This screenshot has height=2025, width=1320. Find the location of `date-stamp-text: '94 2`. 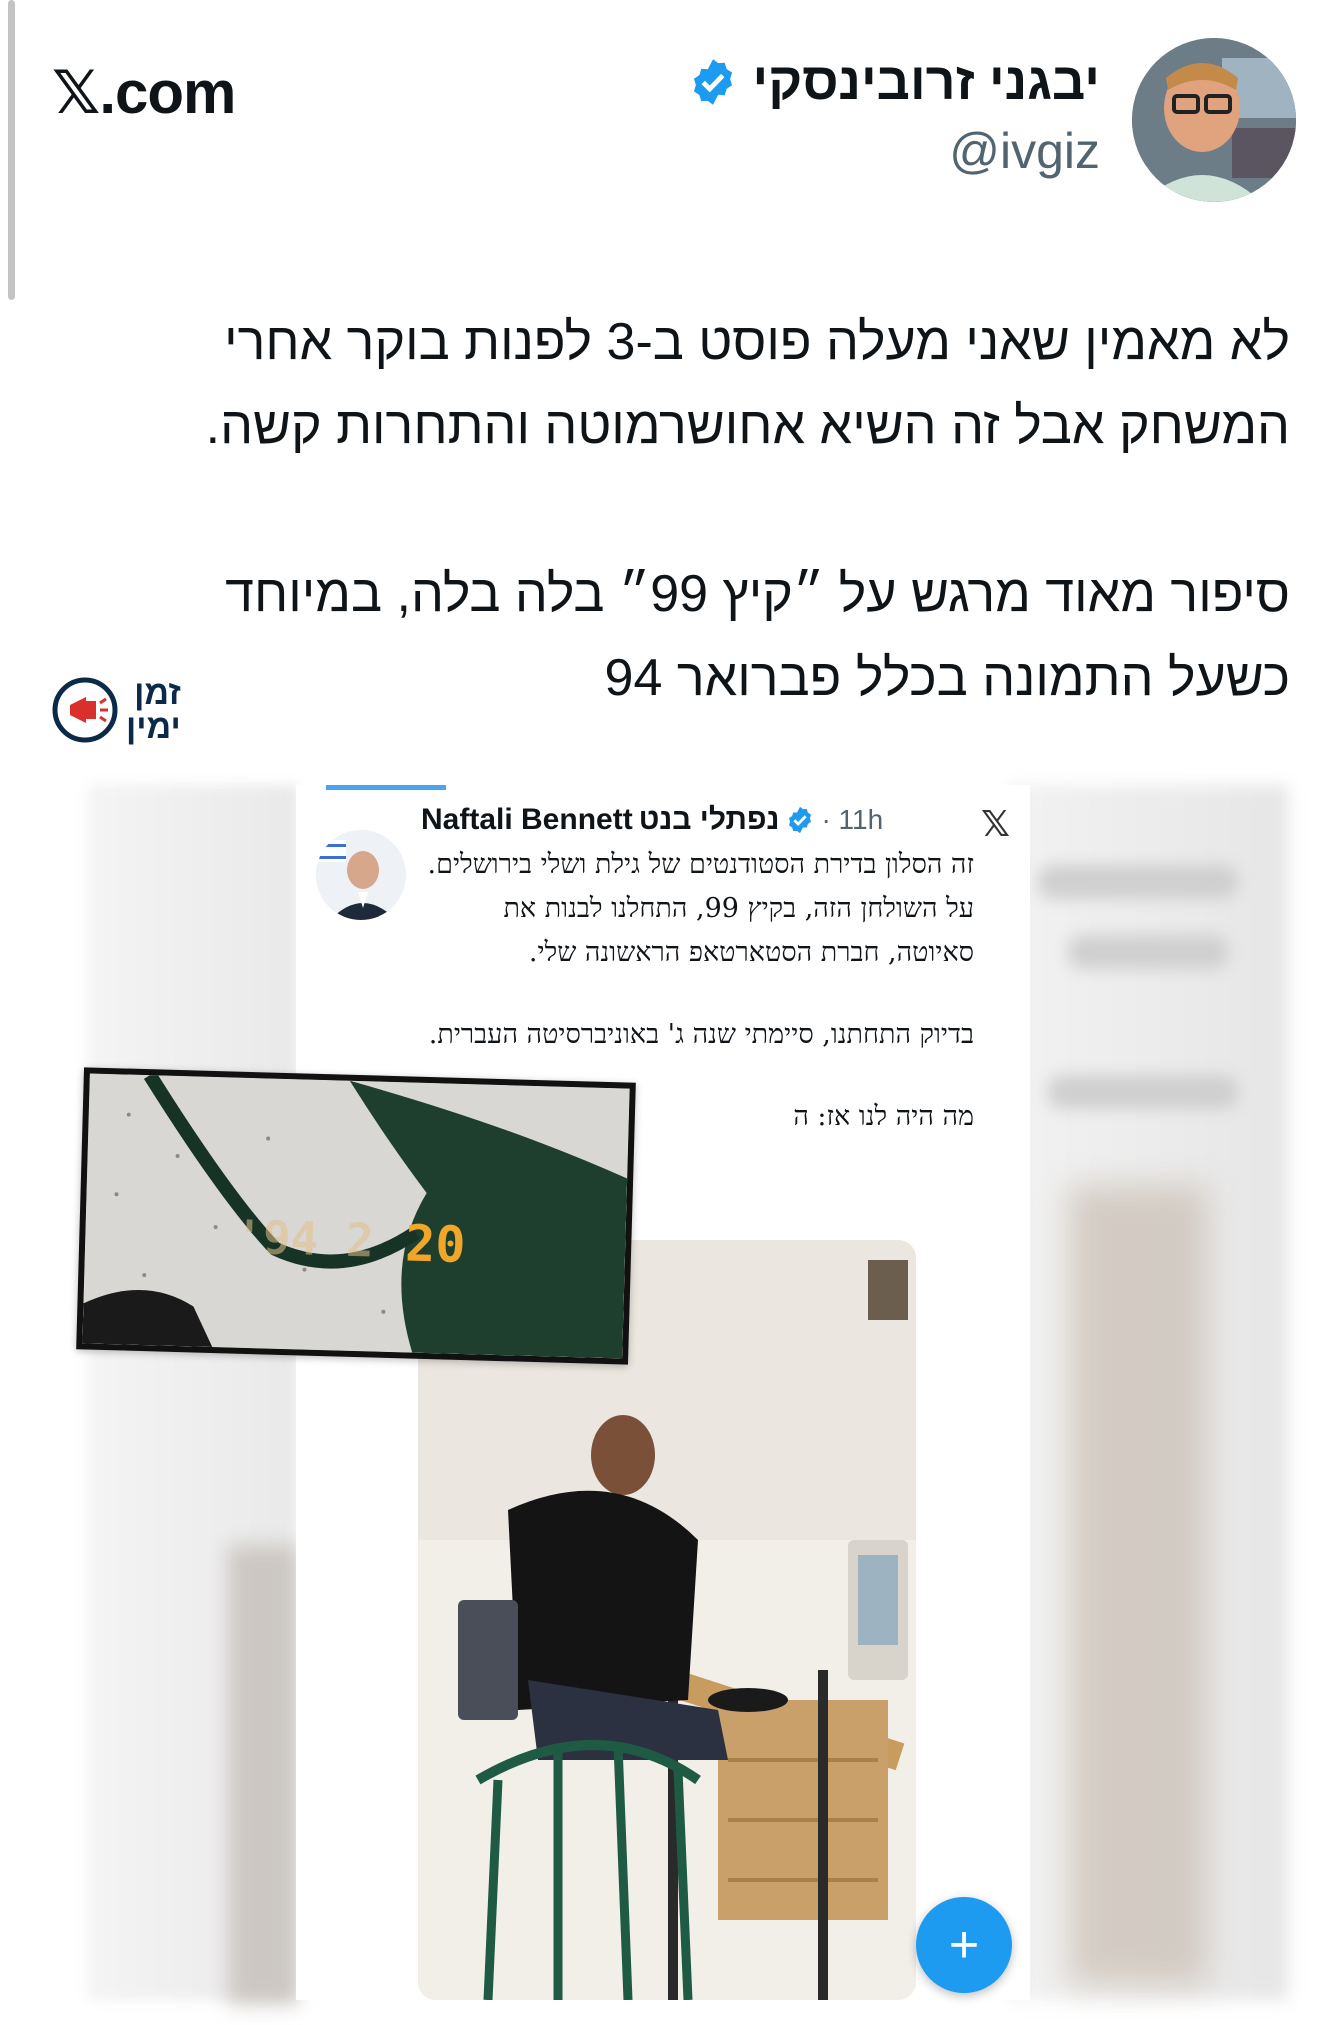

date-stamp-text: '94 2 is located at coordinates (305, 1239).